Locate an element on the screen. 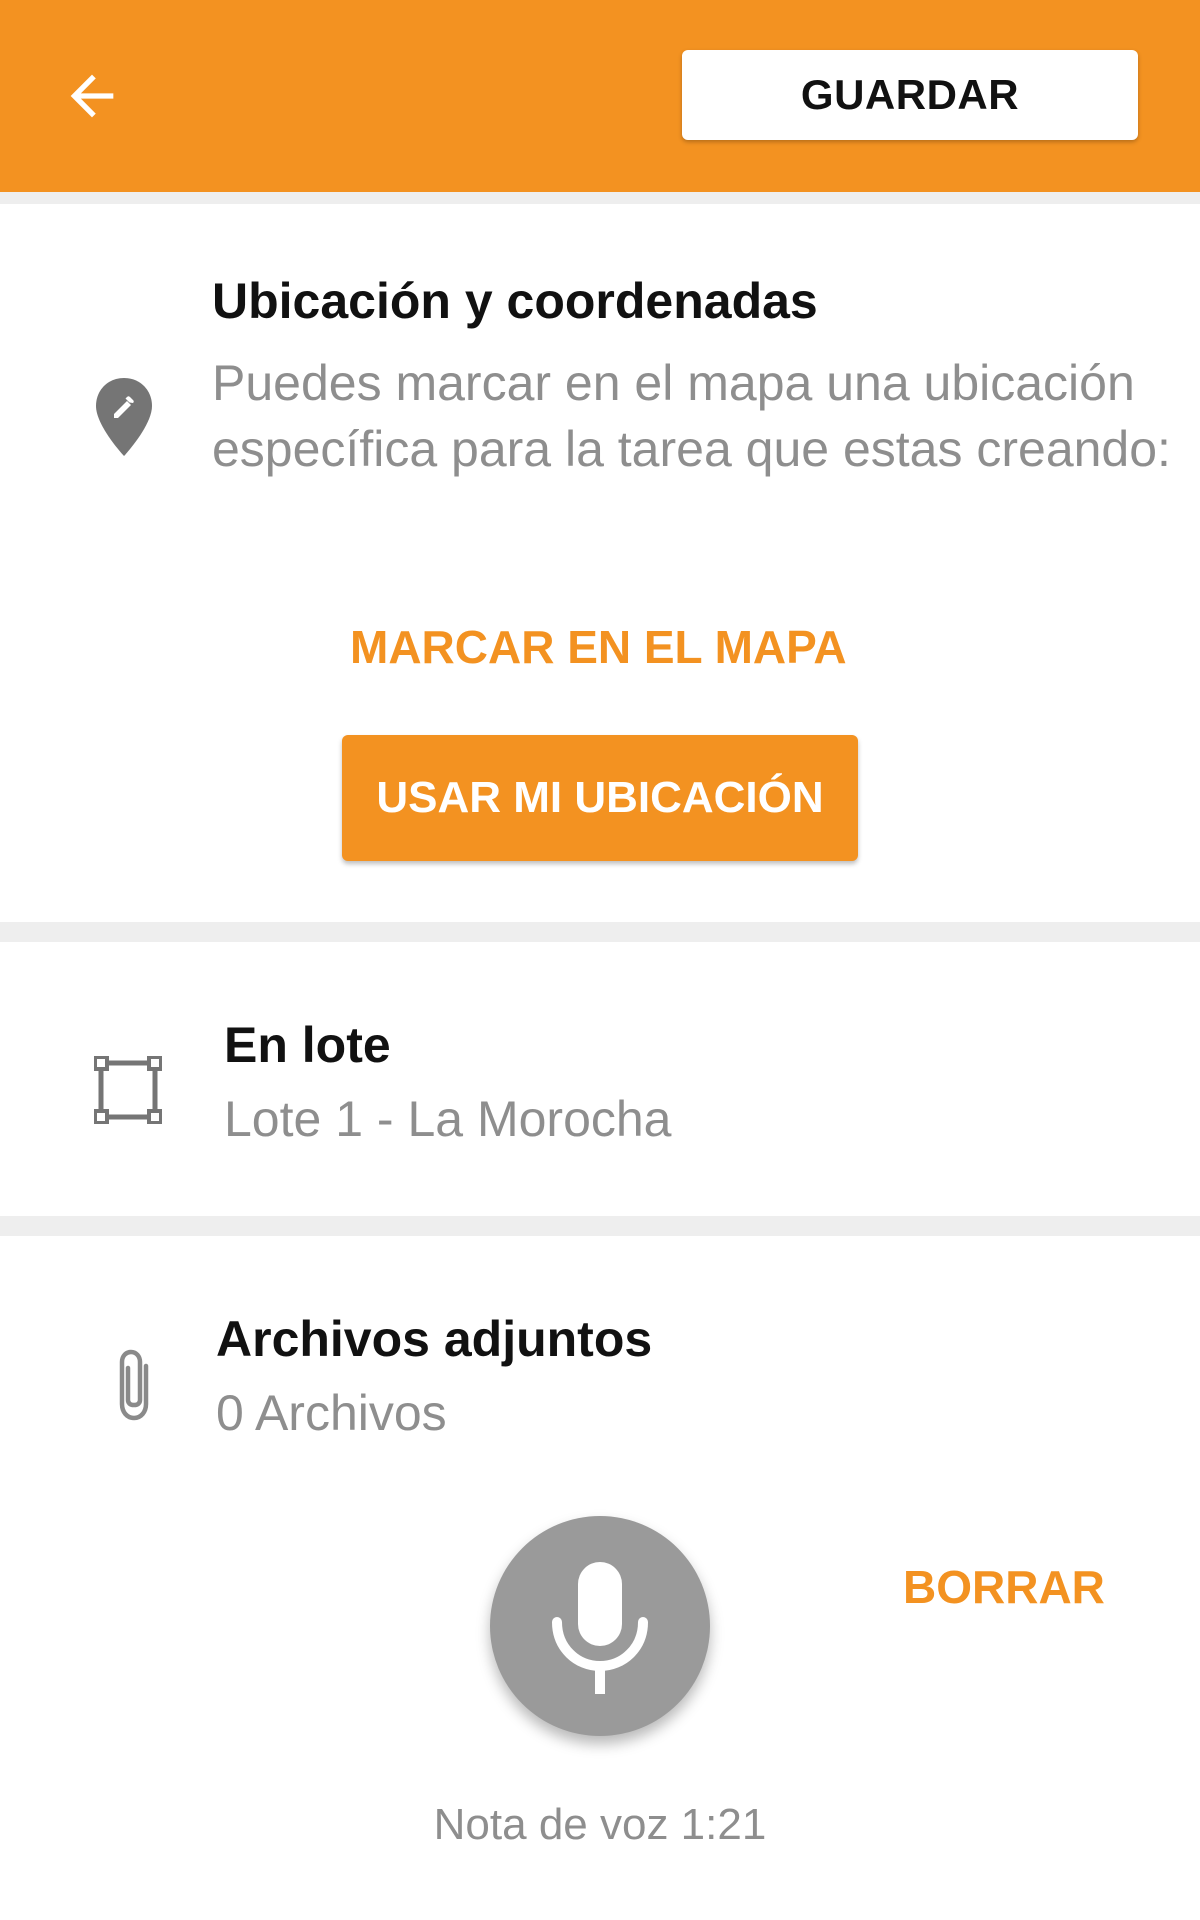 This screenshot has height=1920, width=1200. arrow-back-icon is located at coordinates (92, 96).